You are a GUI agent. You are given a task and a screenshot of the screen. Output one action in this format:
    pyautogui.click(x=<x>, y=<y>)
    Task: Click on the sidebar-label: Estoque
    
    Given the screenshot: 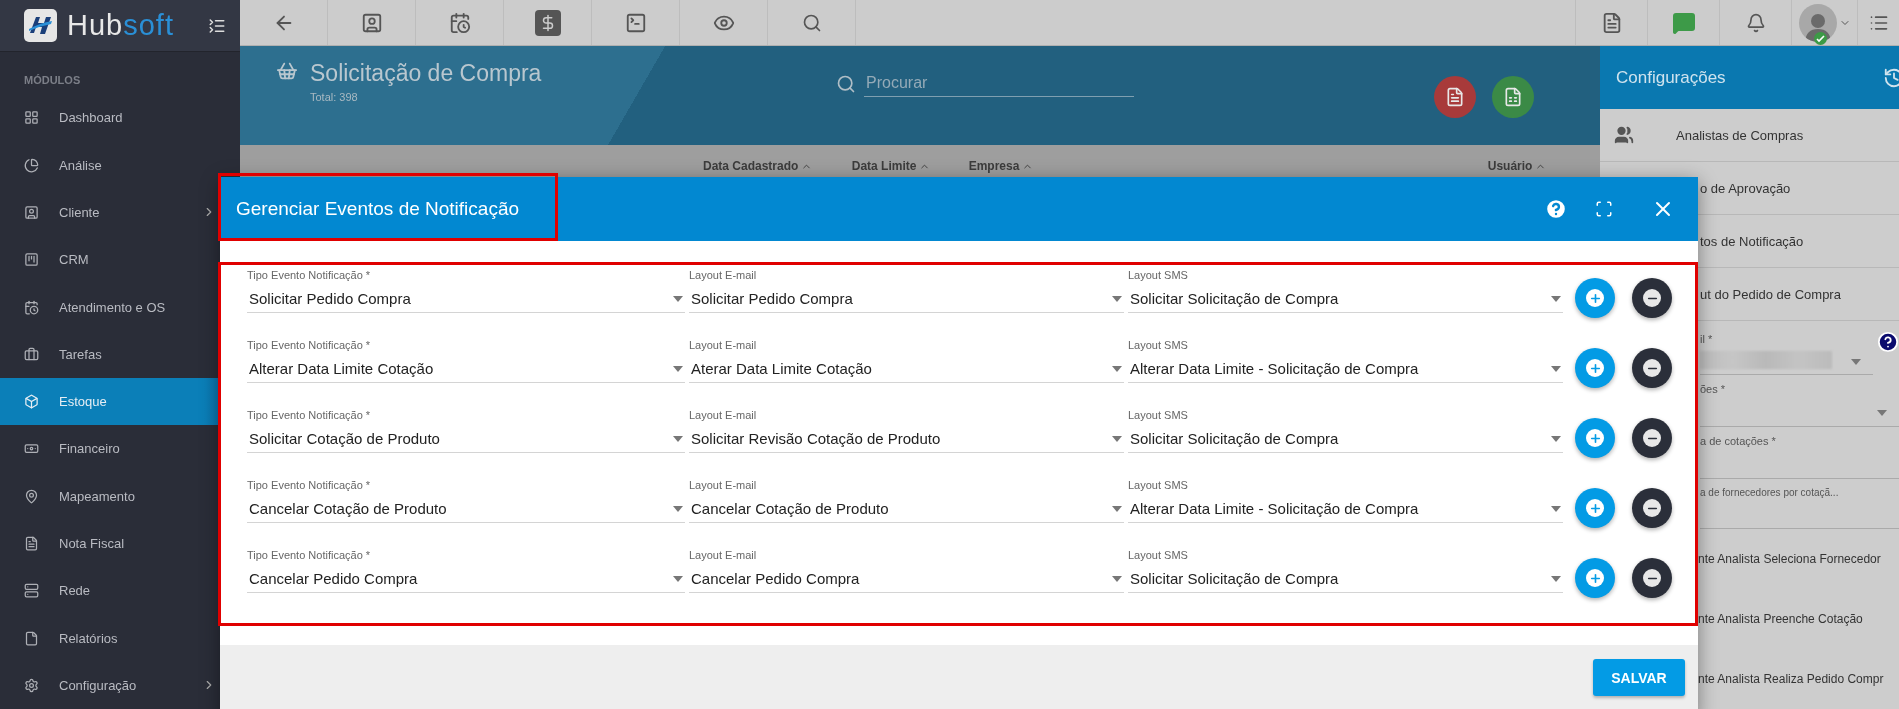 What is the action you would take?
    pyautogui.click(x=83, y=402)
    